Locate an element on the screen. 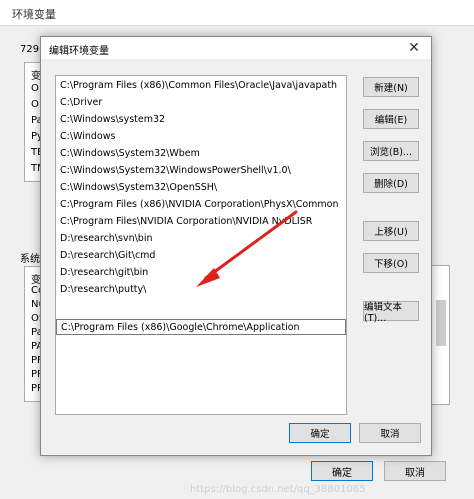 The image size is (474, 499). path-item: C:\Windows\System32\Wbem is located at coordinates (201, 154).